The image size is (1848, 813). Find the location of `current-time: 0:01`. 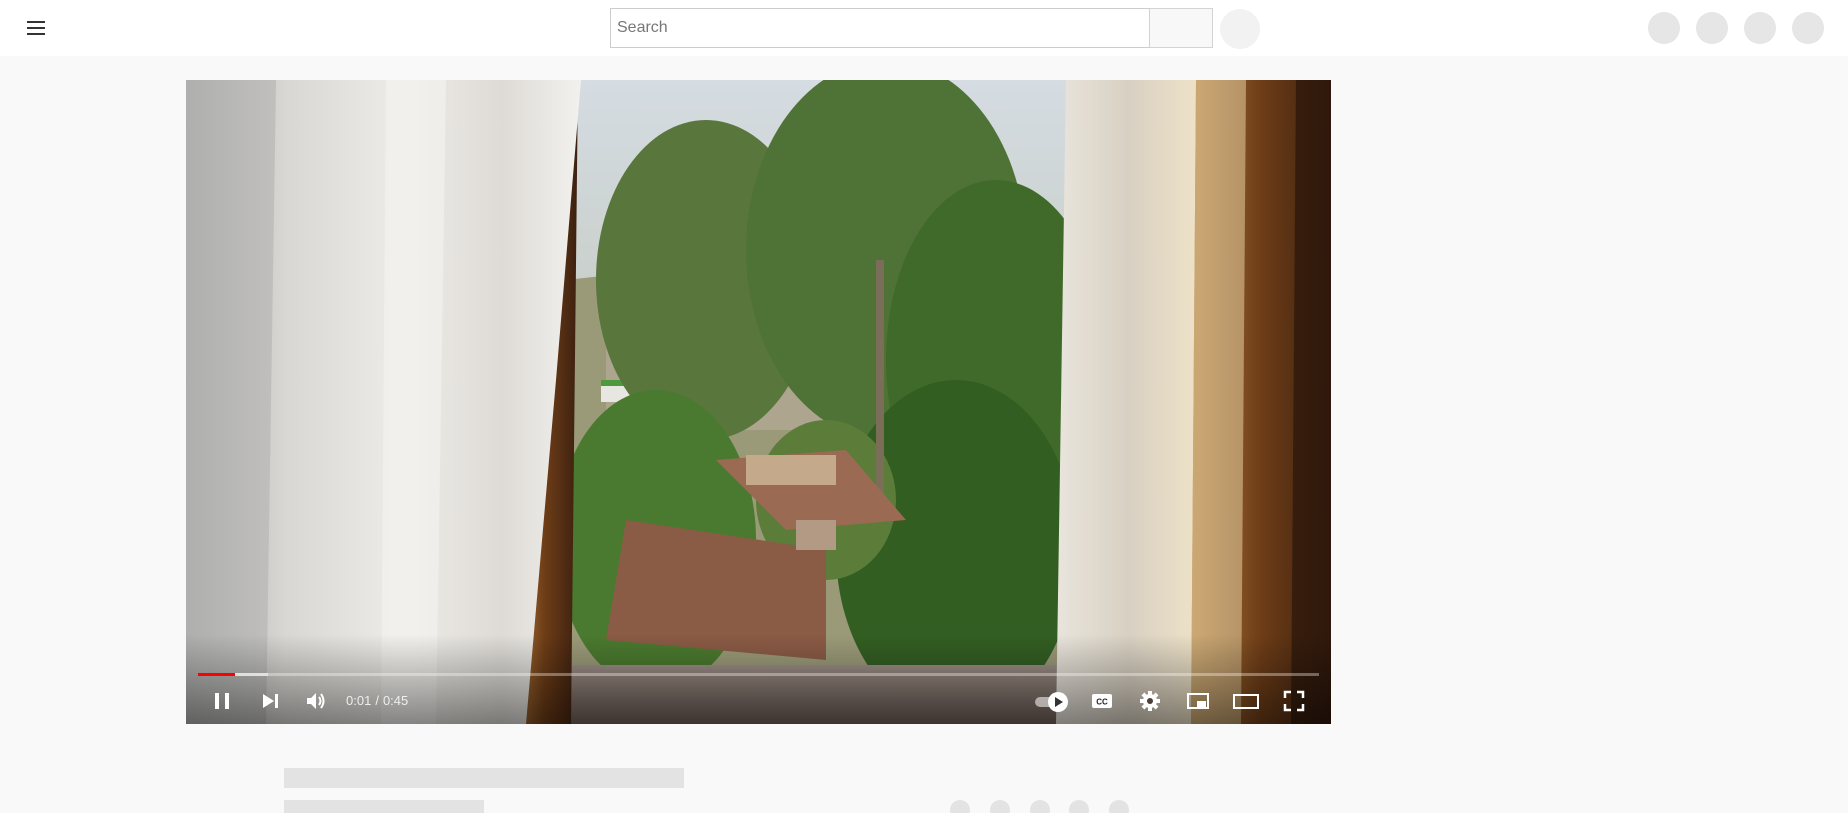

current-time: 0:01 is located at coordinates (359, 700).